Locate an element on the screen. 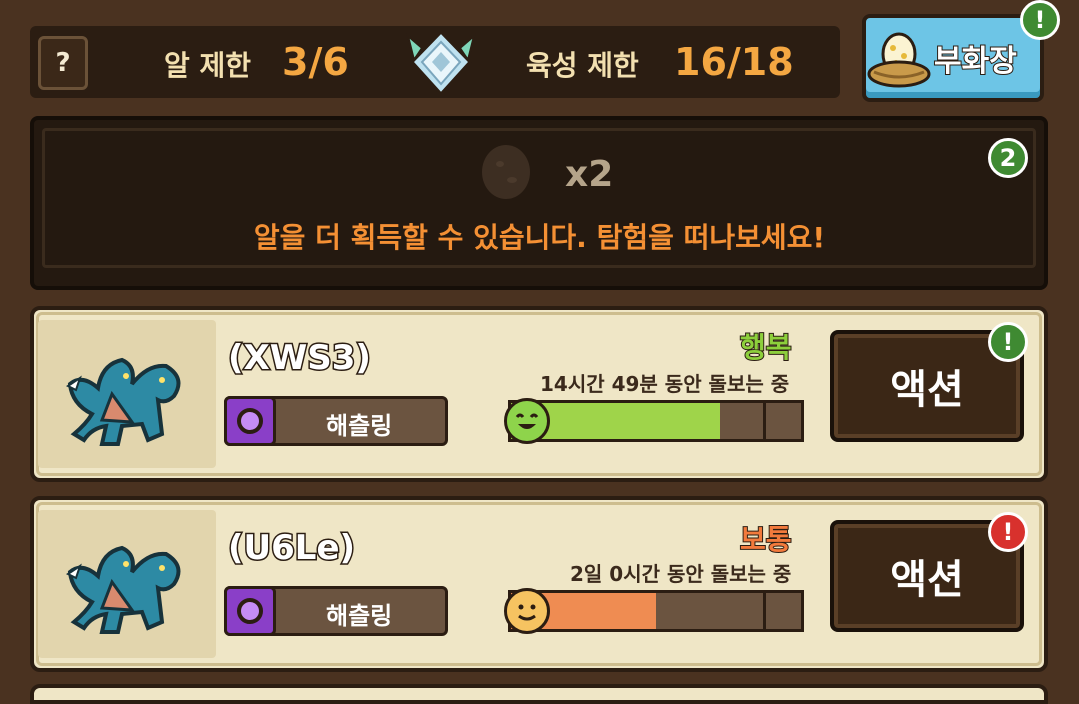 This screenshot has height=704, width=1079. pet-mood: 행복 is located at coordinates (766, 347).